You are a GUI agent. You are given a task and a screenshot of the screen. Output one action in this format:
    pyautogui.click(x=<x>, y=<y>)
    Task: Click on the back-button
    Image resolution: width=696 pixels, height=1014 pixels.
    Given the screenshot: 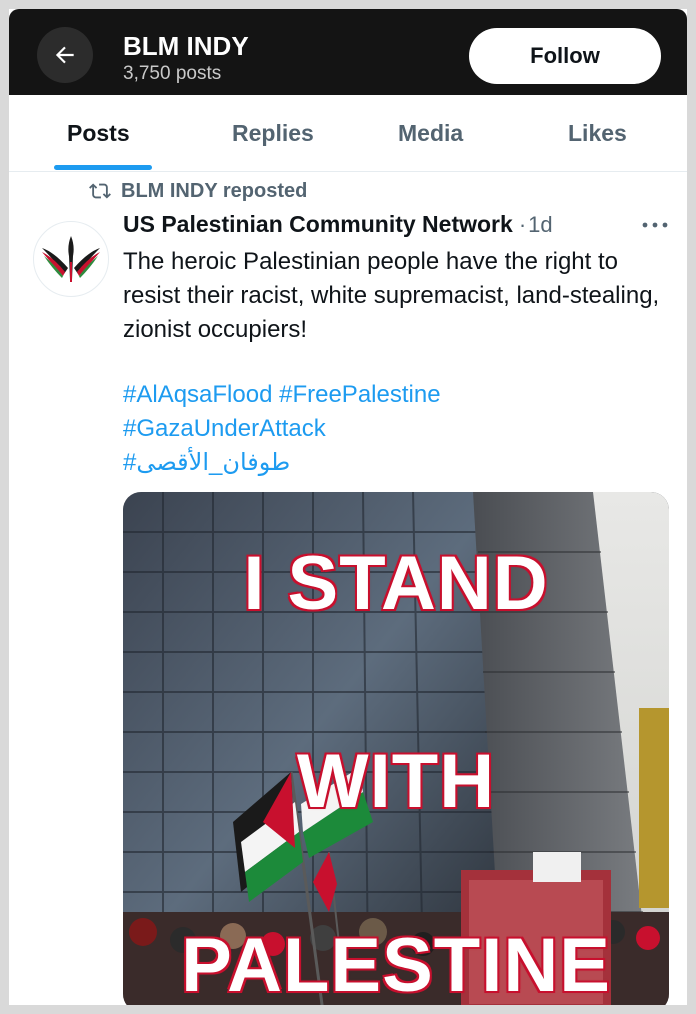 What is the action you would take?
    pyautogui.click(x=65, y=55)
    